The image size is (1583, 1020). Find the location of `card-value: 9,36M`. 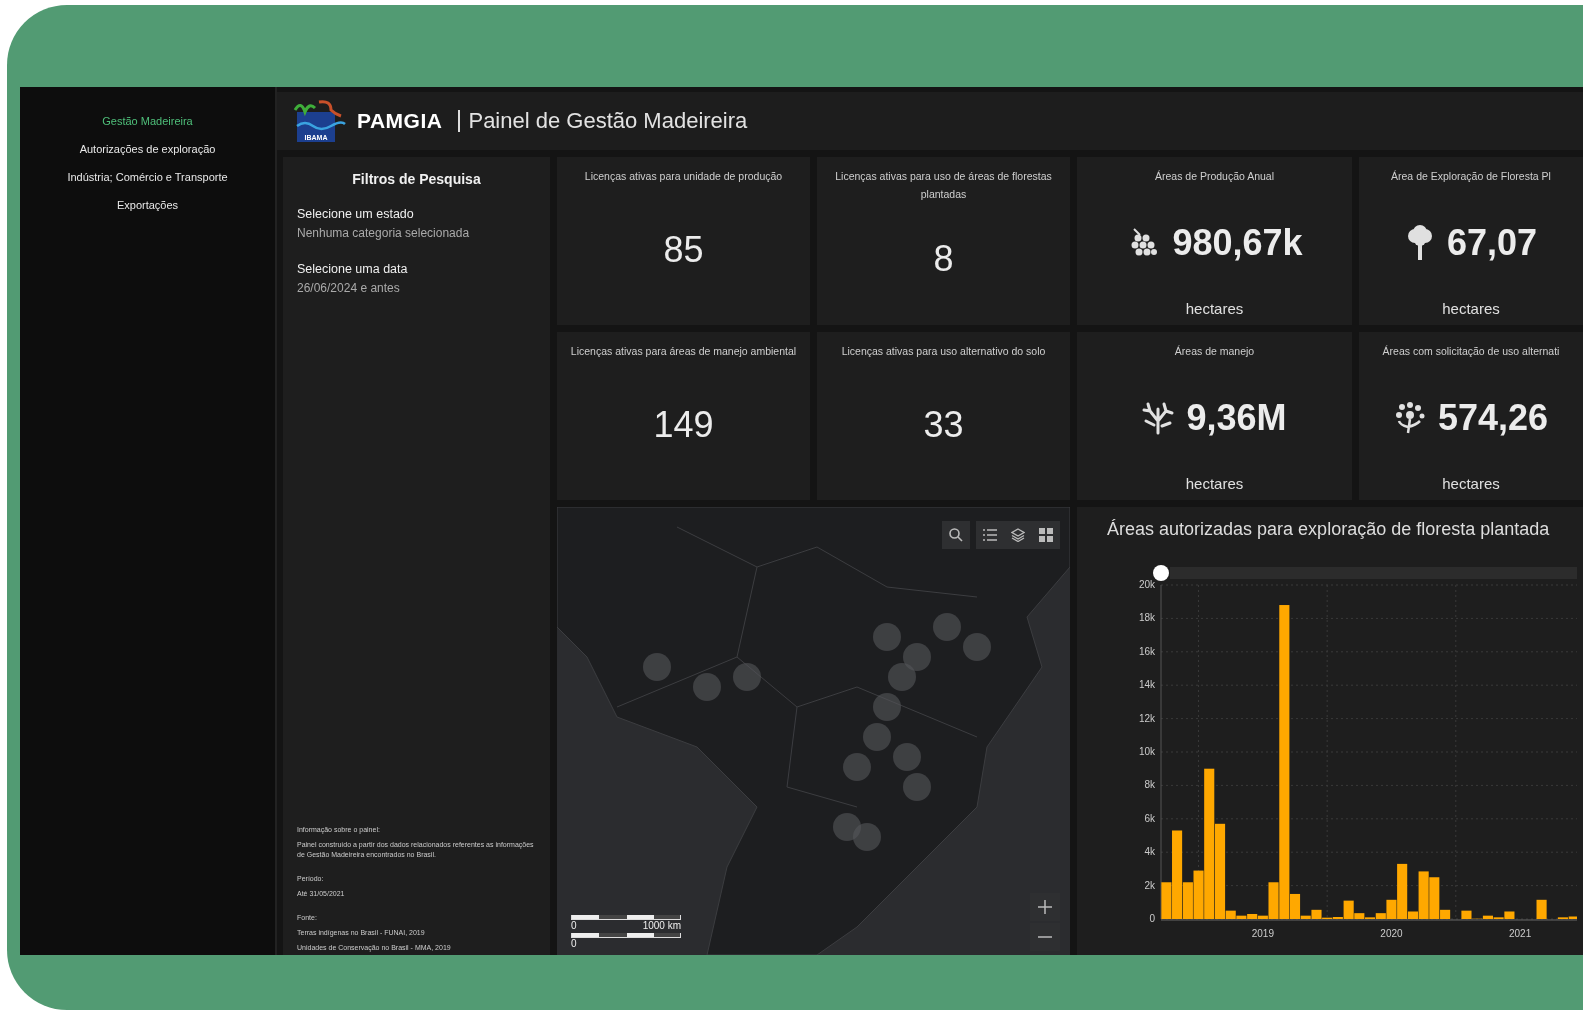

card-value: 9,36M is located at coordinates (1236, 417).